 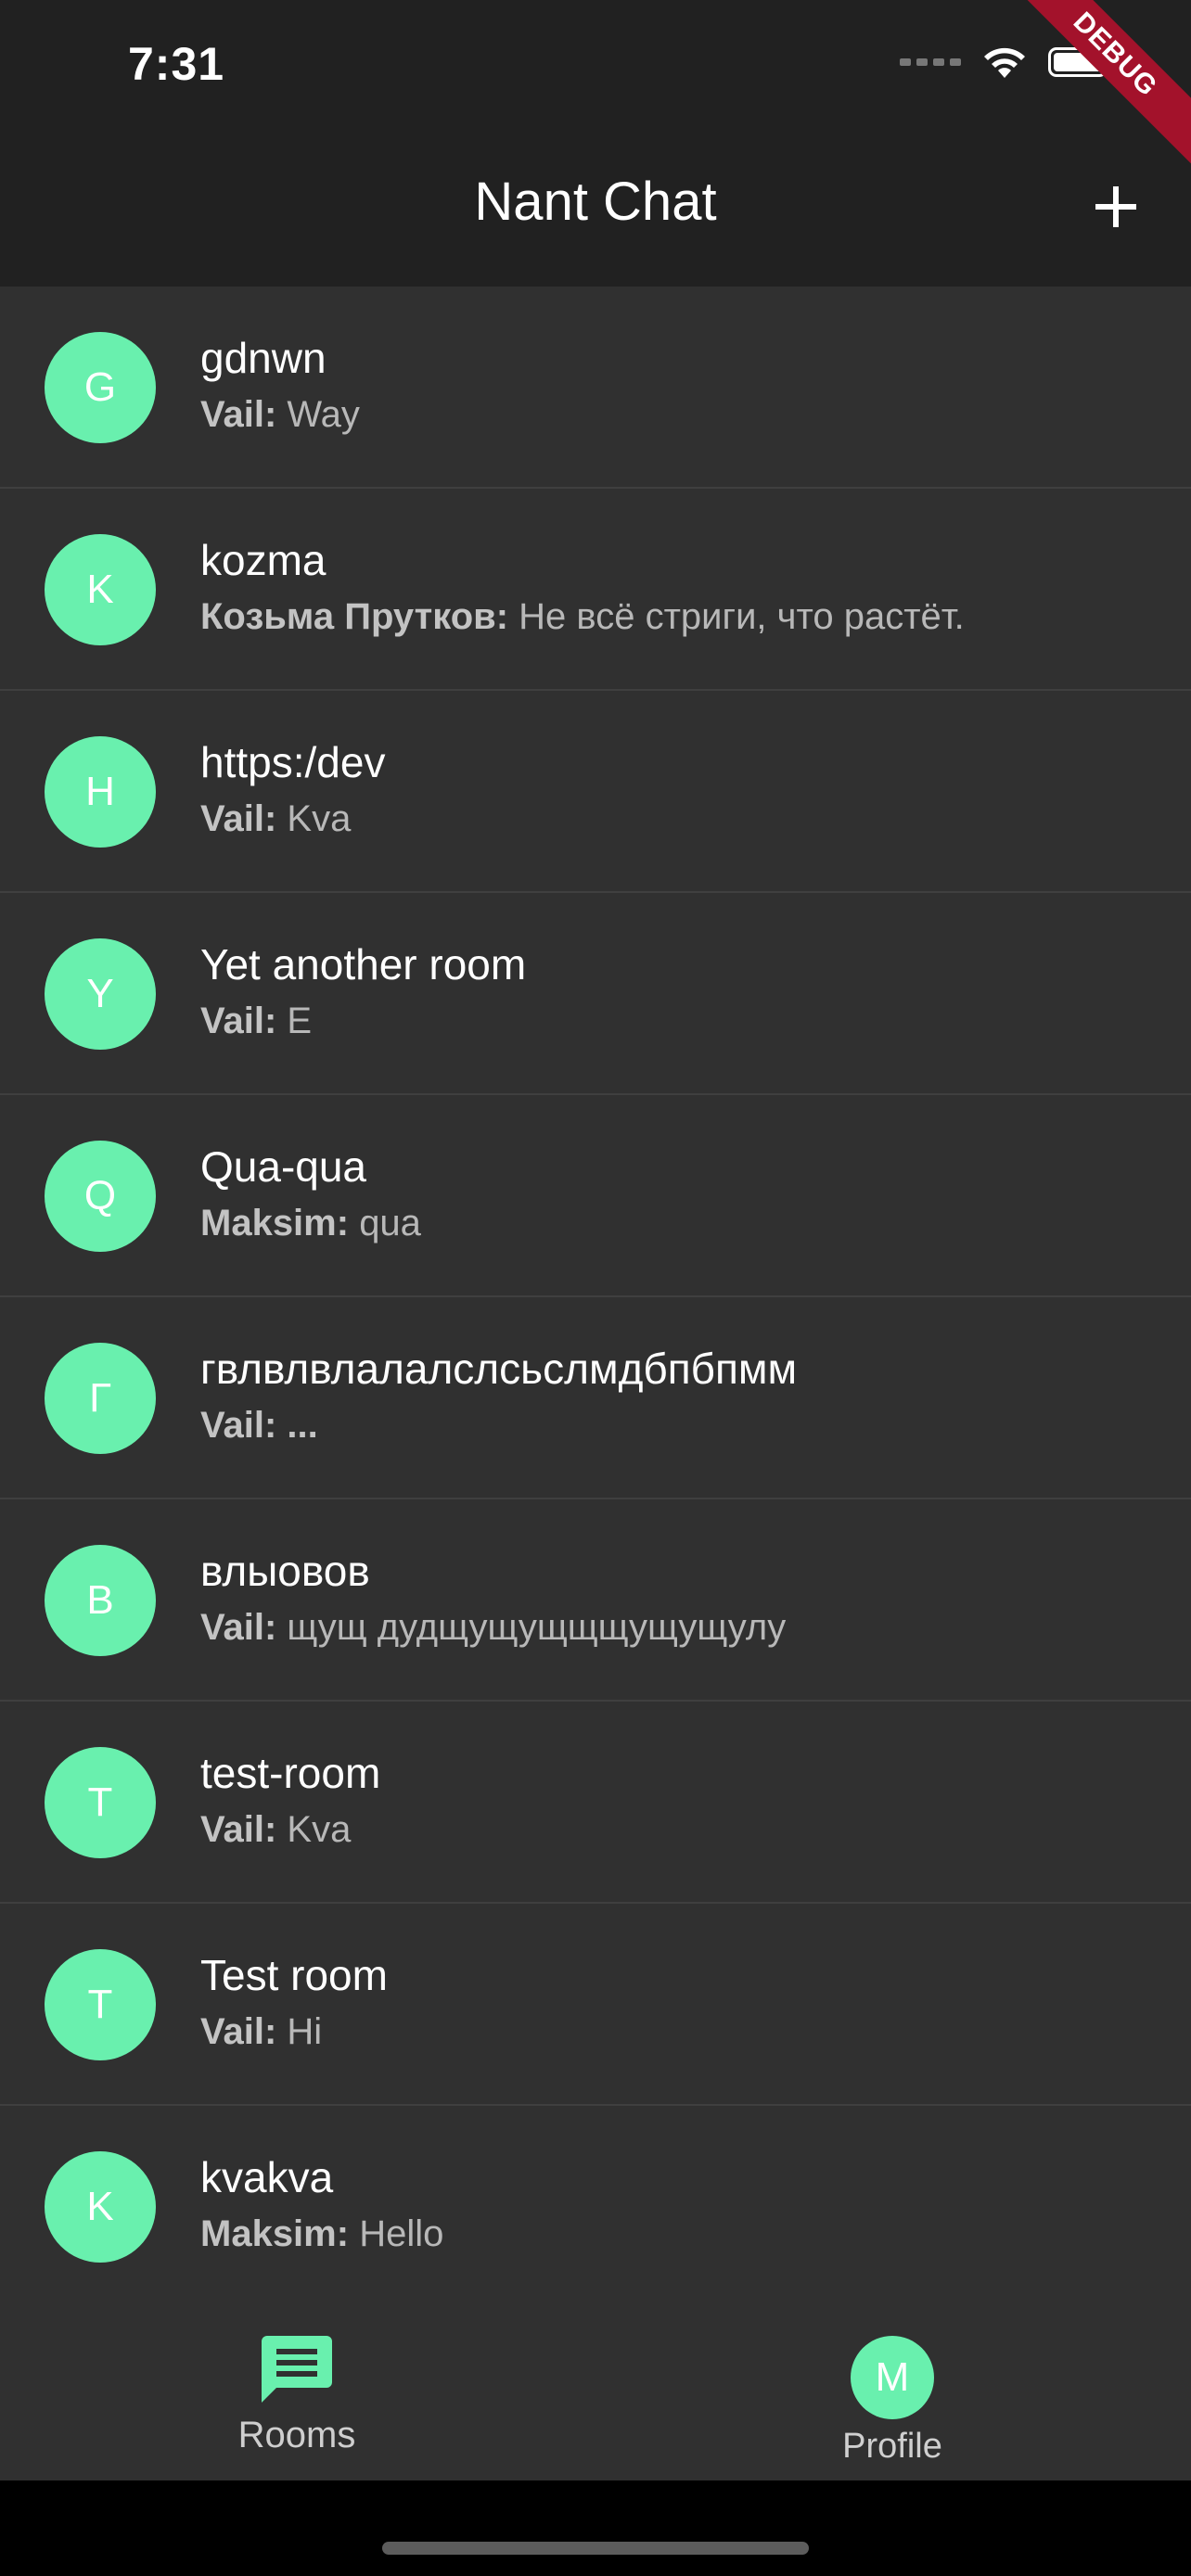 What do you see at coordinates (293, 762) in the screenshot?
I see `room-name: https:/dev` at bounding box center [293, 762].